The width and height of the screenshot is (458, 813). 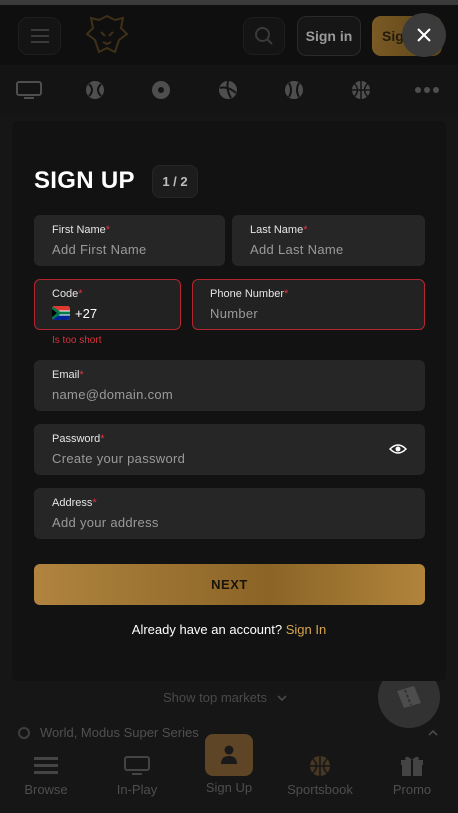 What do you see at coordinates (320, 789) in the screenshot?
I see `nav-sportsbook-label: Sportsbook` at bounding box center [320, 789].